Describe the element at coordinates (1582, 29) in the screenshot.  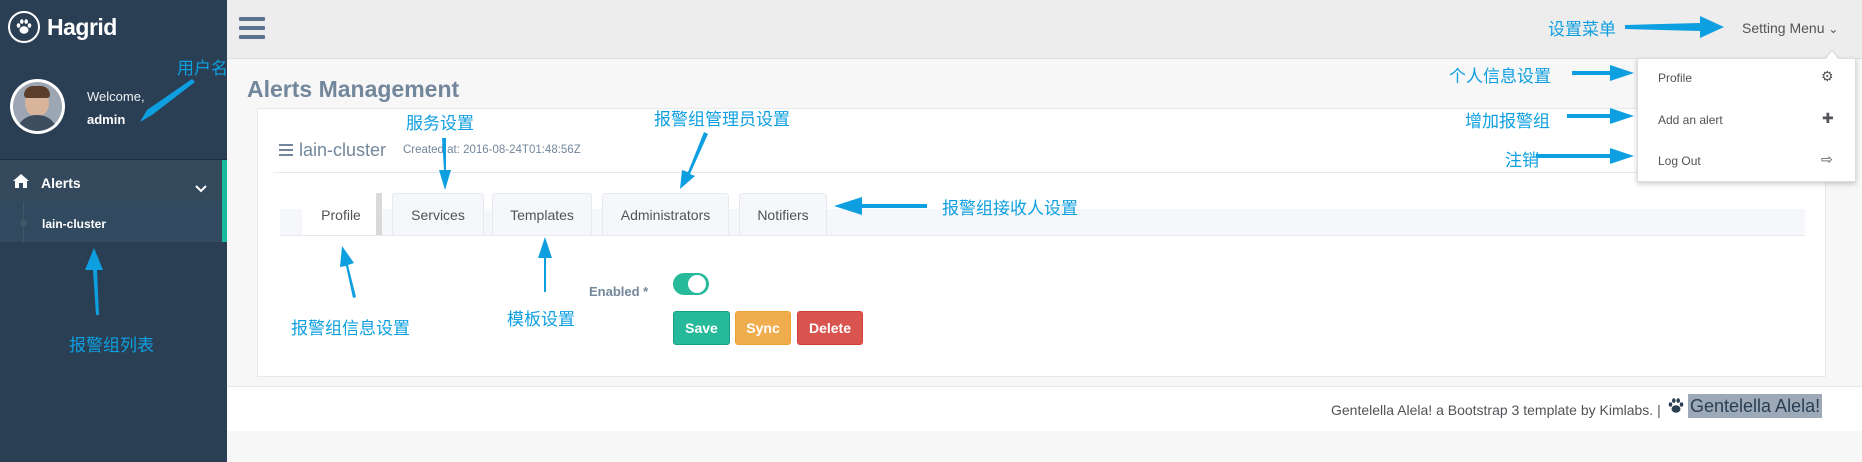
I see `annotation-setting-menu: 设置菜单` at that location.